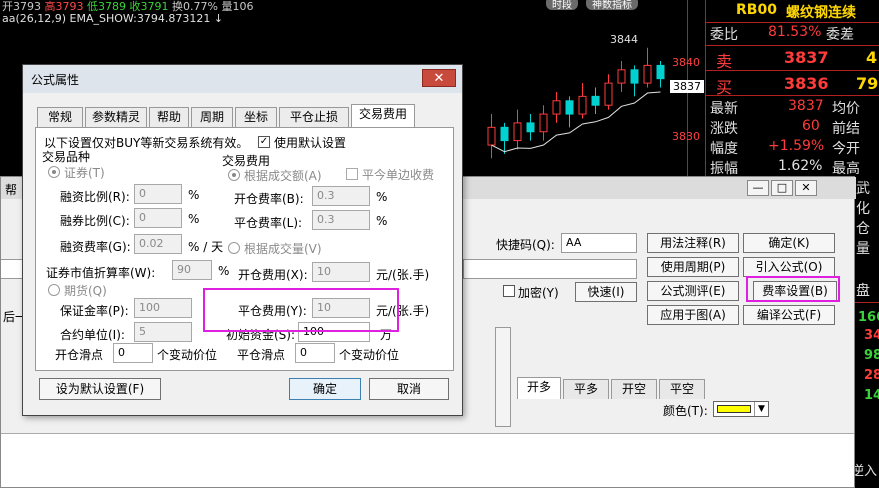  What do you see at coordinates (310, 143) in the screenshot?
I see `use-default-label: 使用默认设置` at bounding box center [310, 143].